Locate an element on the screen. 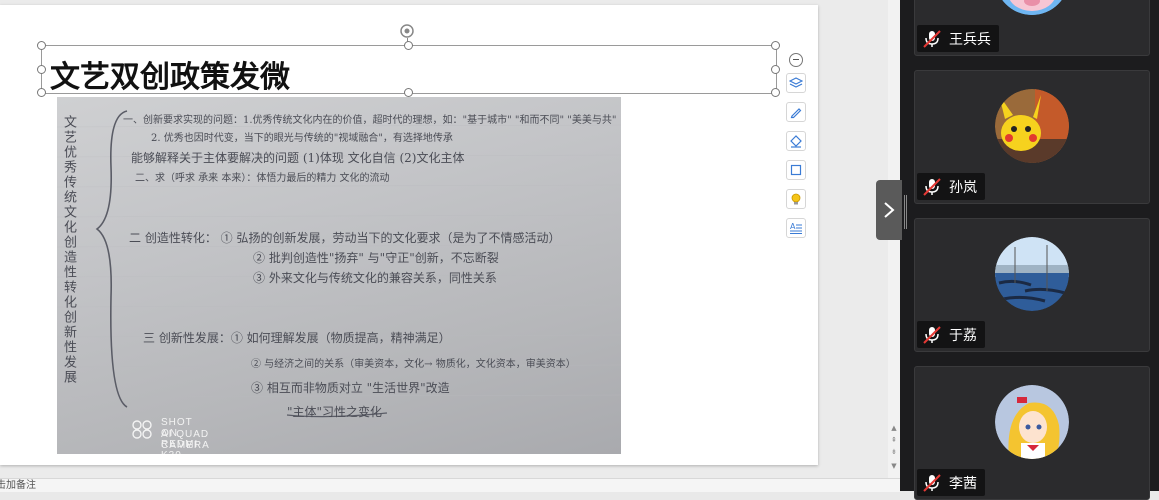 The height and width of the screenshot is (500, 1159). panel-resize-handle is located at coordinates (905, 212).